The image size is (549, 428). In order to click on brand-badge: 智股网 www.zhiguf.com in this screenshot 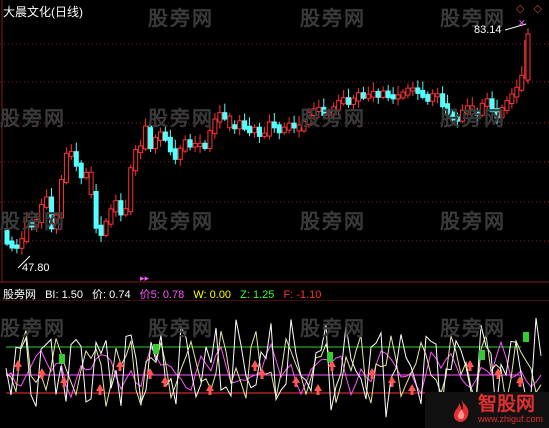, I will do `click(487, 410)`.